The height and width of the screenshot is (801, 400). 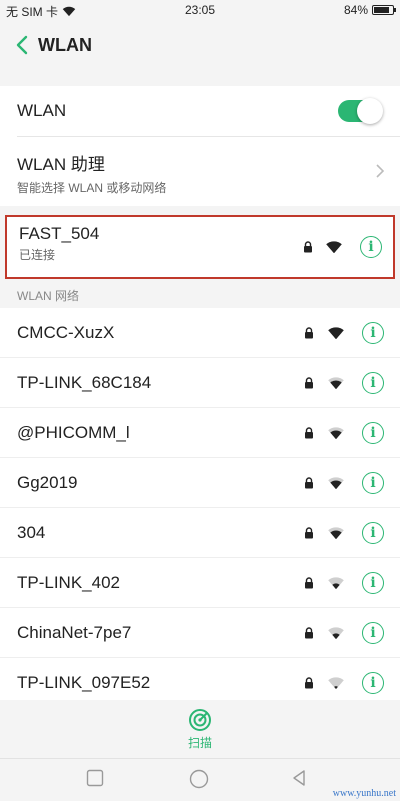 What do you see at coordinates (200, 483) in the screenshot?
I see `network-row: Gg2019 i` at bounding box center [200, 483].